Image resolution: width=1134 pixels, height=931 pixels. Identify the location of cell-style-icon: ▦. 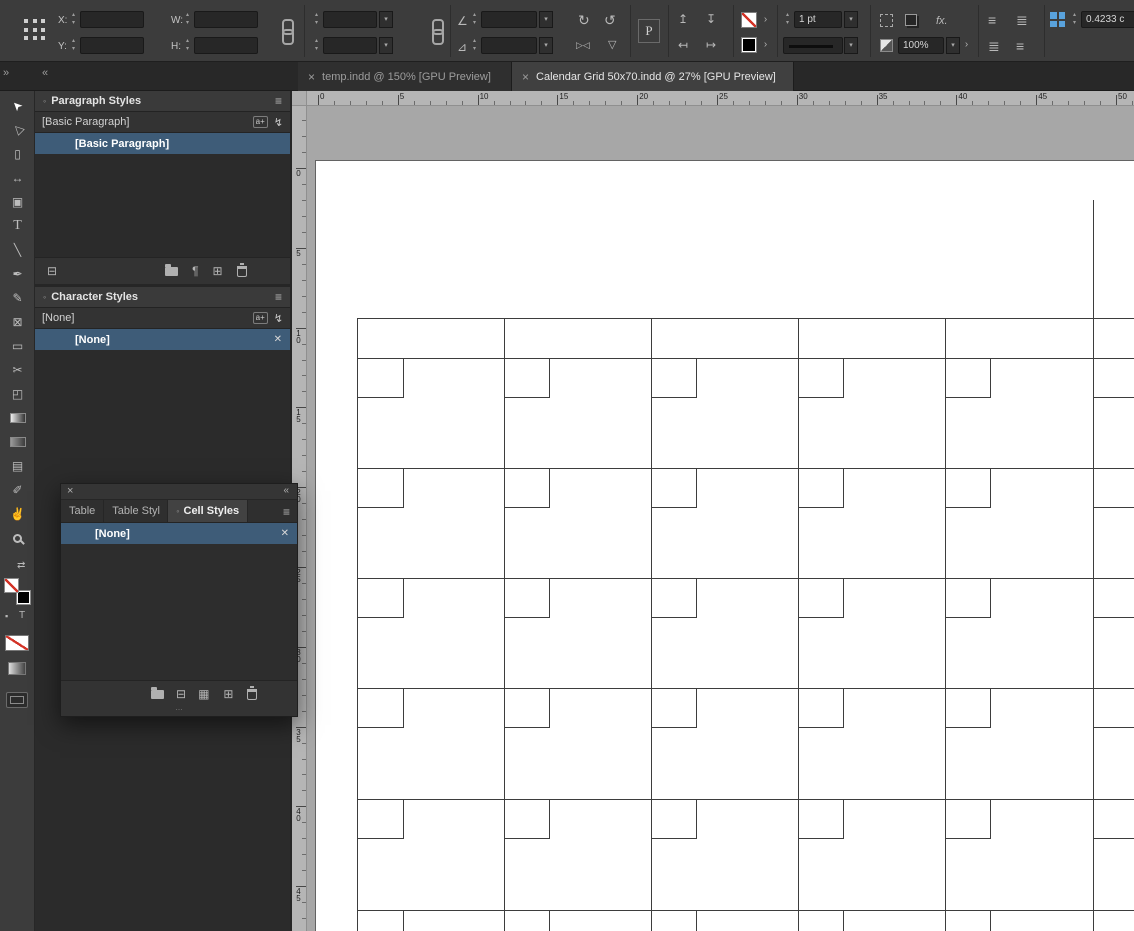
(203, 694).